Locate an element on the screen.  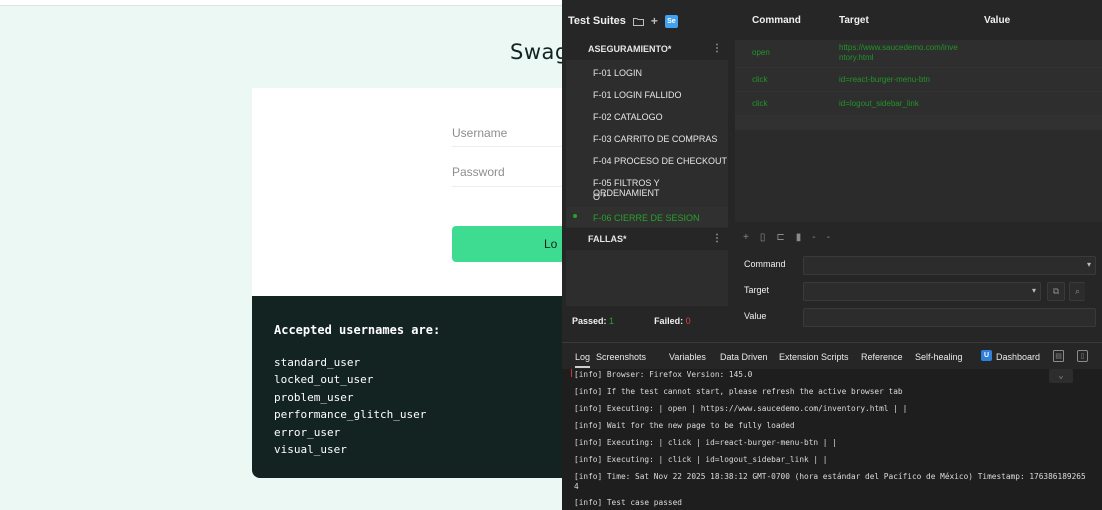
username-item: standard_user is located at coordinates (317, 362).